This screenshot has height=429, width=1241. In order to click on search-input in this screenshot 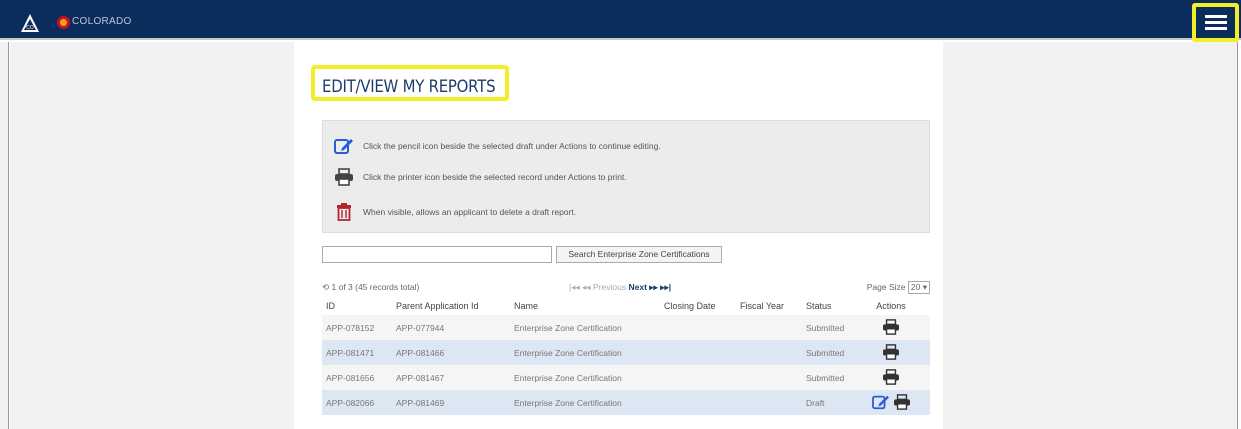, I will do `click(437, 254)`.